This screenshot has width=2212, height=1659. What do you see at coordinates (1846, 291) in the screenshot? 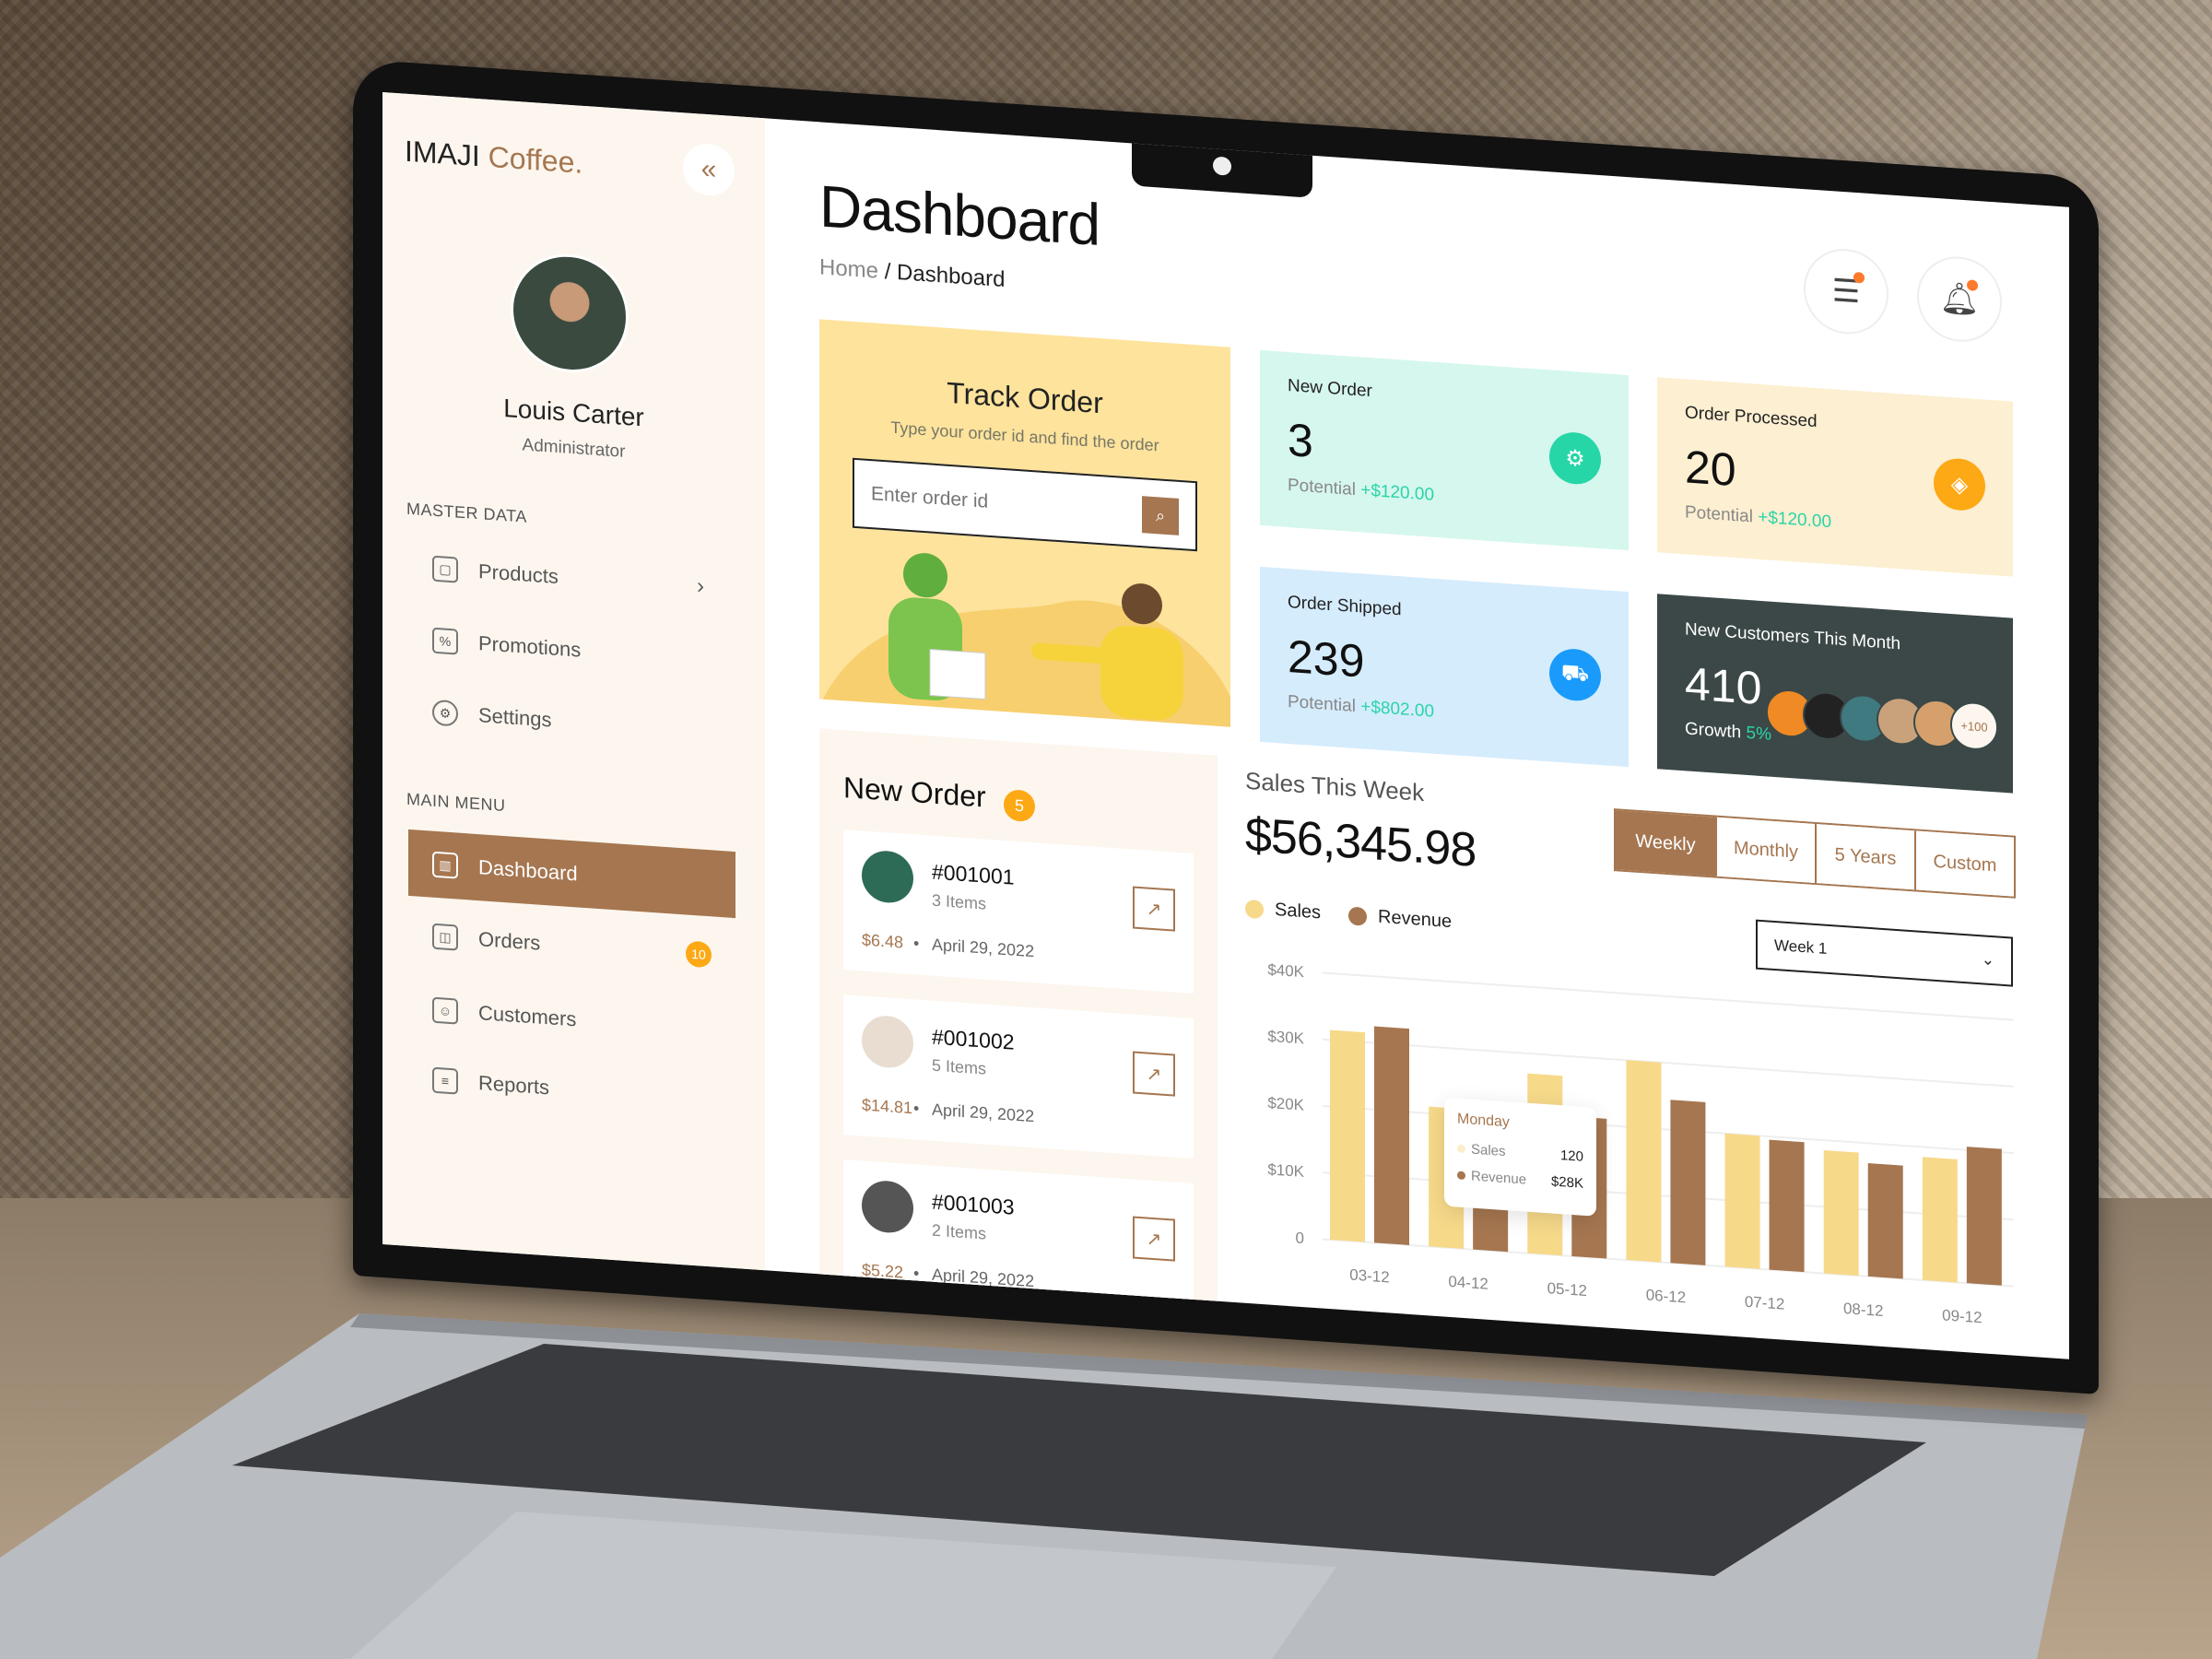
I see `messages-button: ☰` at bounding box center [1846, 291].